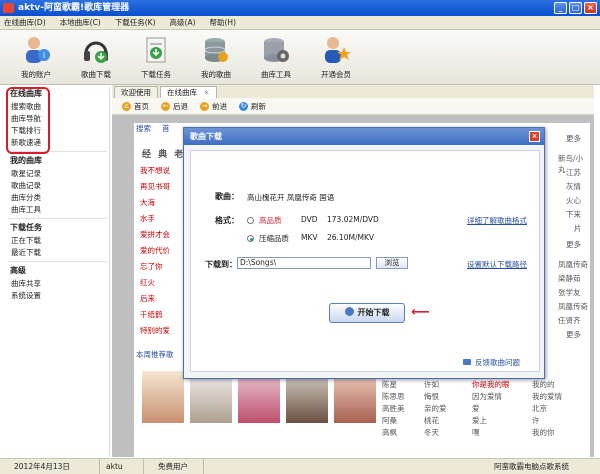  Describe the element at coordinates (309, 237) in the screenshot. I see `compressed-quality-type: MKV` at that location.